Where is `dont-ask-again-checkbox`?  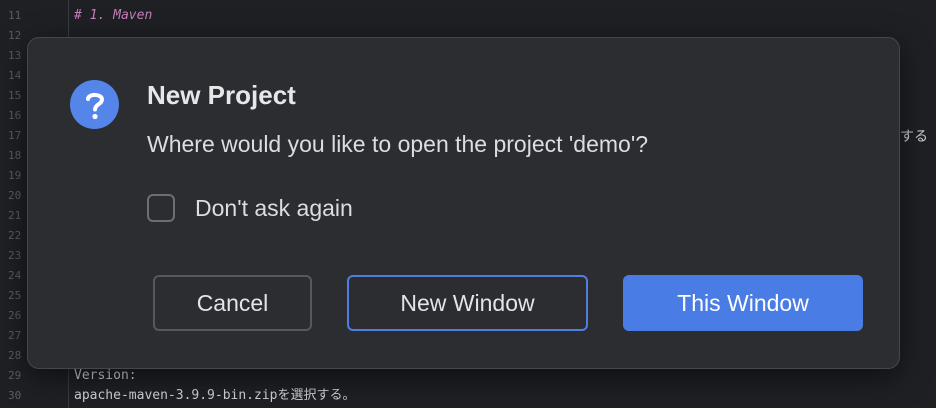
dont-ask-again-checkbox is located at coordinates (161, 208).